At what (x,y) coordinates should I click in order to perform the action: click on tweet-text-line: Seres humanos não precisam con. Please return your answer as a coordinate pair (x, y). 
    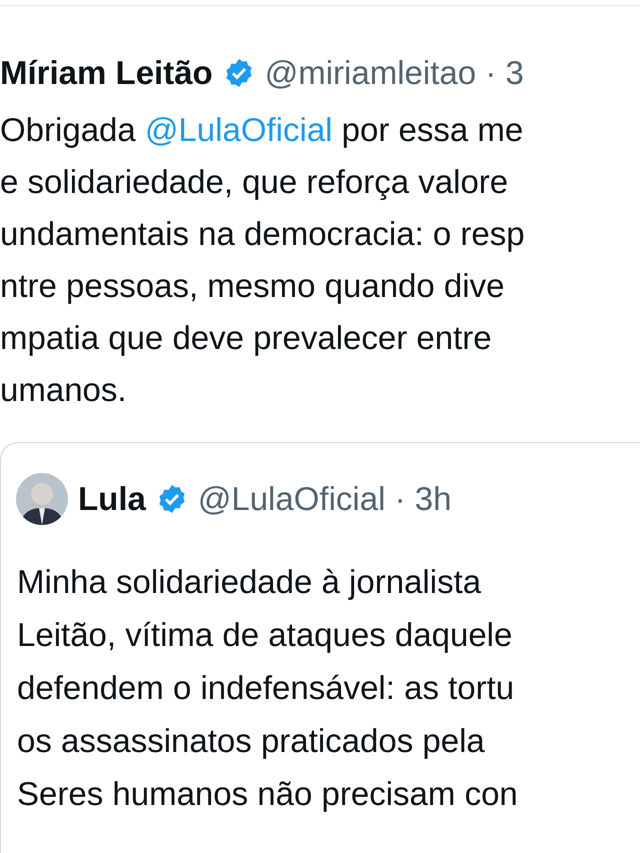
    Looking at the image, I should click on (268, 794).